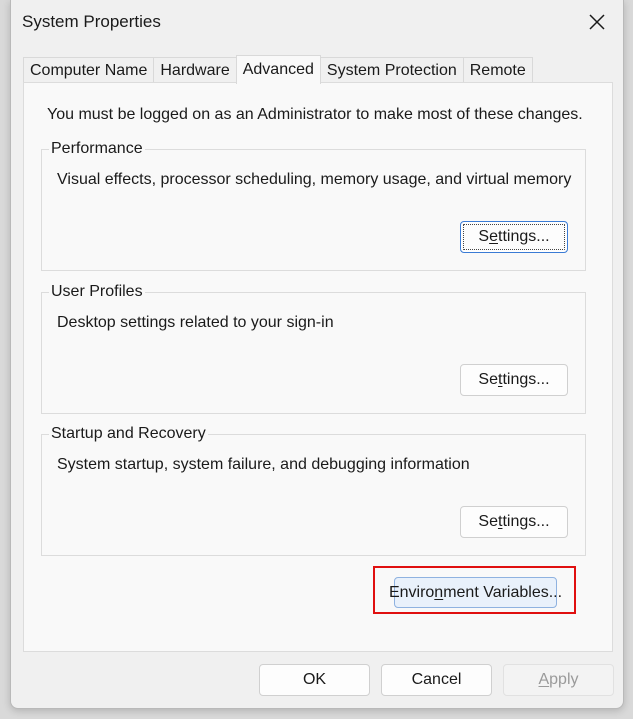  What do you see at coordinates (493, 236) in the screenshot?
I see `performance-settings-mnemonic: e` at bounding box center [493, 236].